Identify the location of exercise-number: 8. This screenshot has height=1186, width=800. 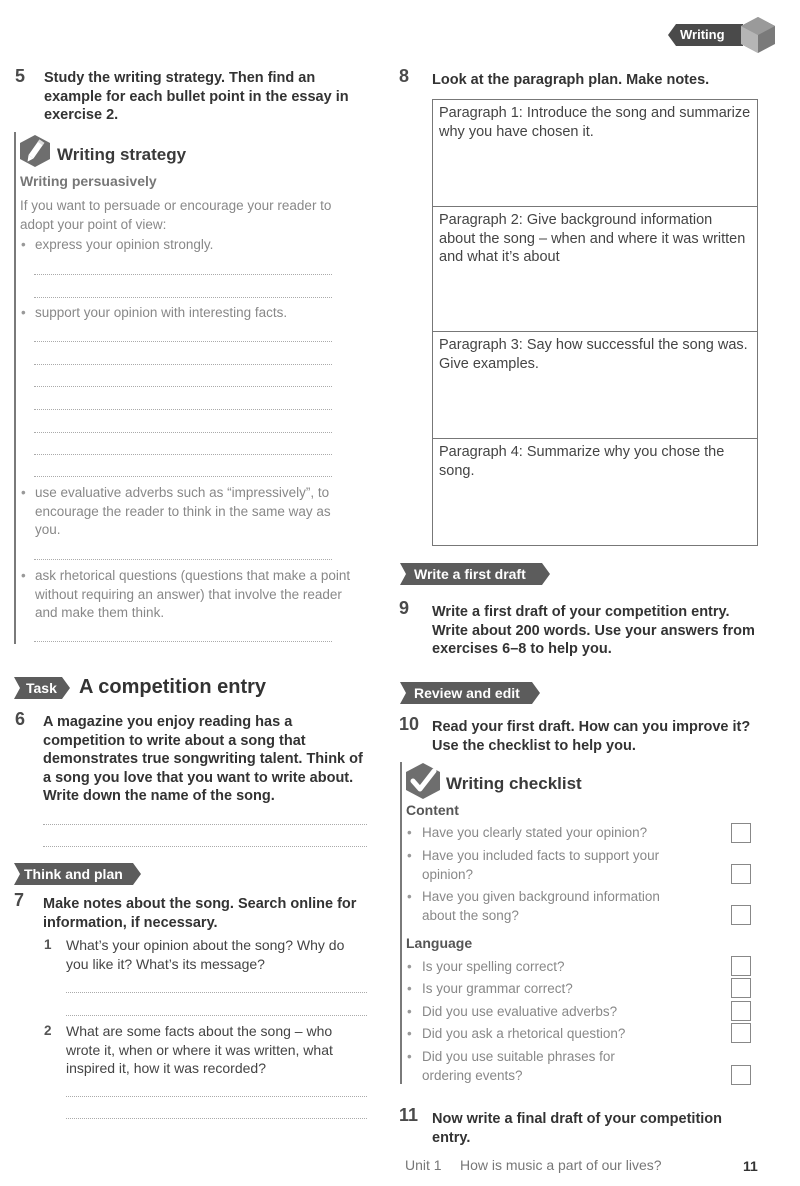
(404, 76).